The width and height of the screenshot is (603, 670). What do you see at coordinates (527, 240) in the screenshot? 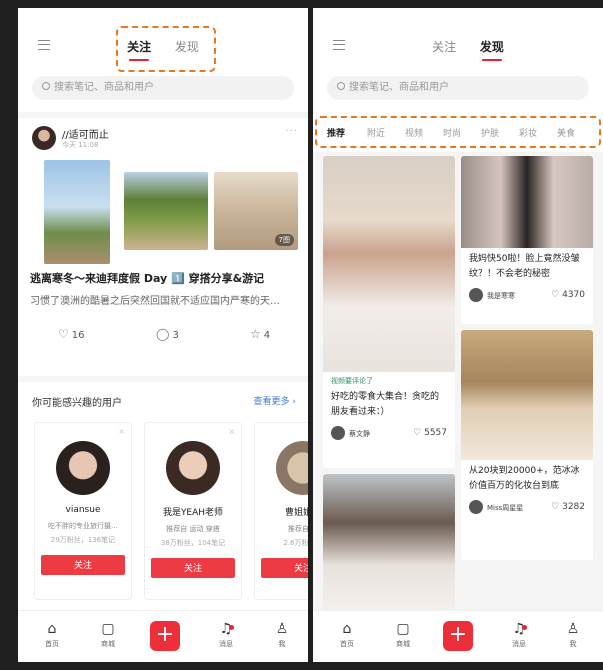
I see `feed-card: 我妈快50啦！脸上竟然没皱纹？！不会老的秘密 我是寒寒 ♡ 4370` at bounding box center [527, 240].